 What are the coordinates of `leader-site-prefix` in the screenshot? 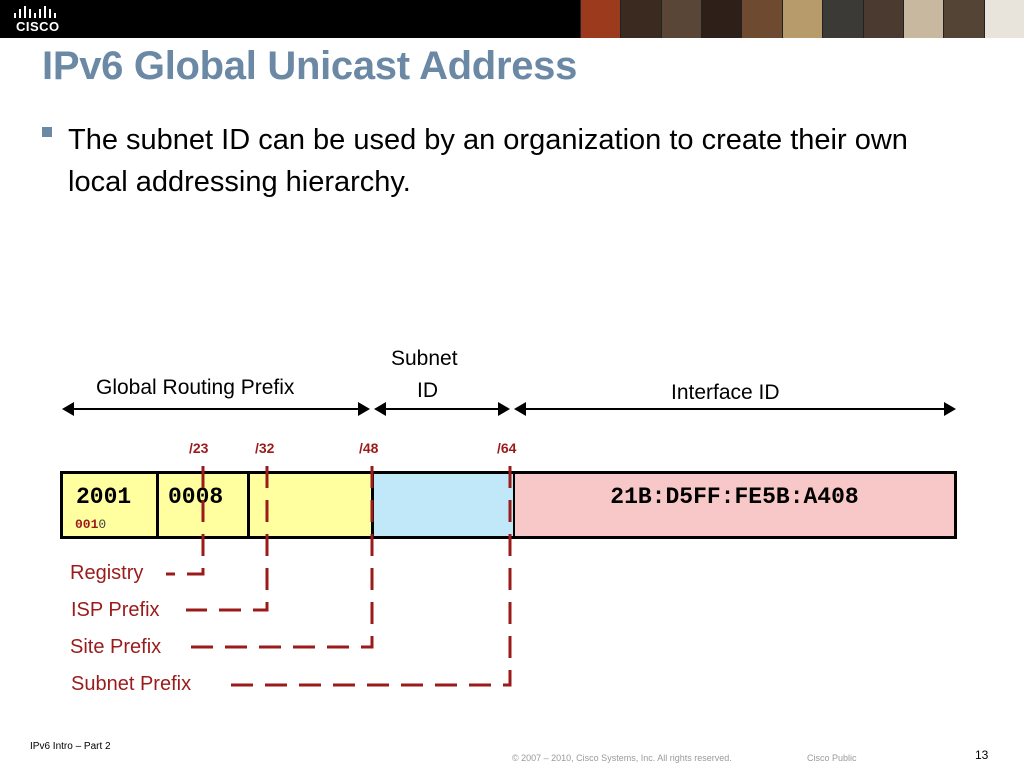 It's located at (280, 557).